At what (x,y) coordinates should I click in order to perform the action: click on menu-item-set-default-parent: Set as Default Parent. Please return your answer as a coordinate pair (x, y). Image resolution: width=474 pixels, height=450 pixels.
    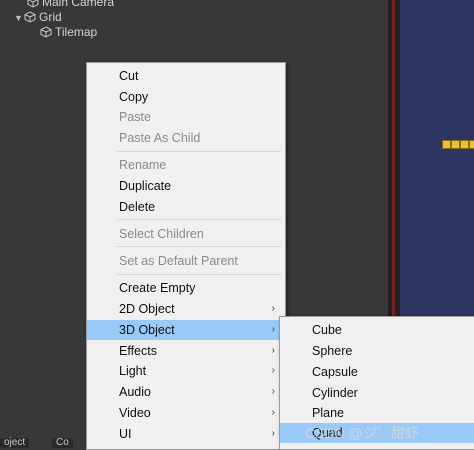
    Looking at the image, I should click on (178, 261).